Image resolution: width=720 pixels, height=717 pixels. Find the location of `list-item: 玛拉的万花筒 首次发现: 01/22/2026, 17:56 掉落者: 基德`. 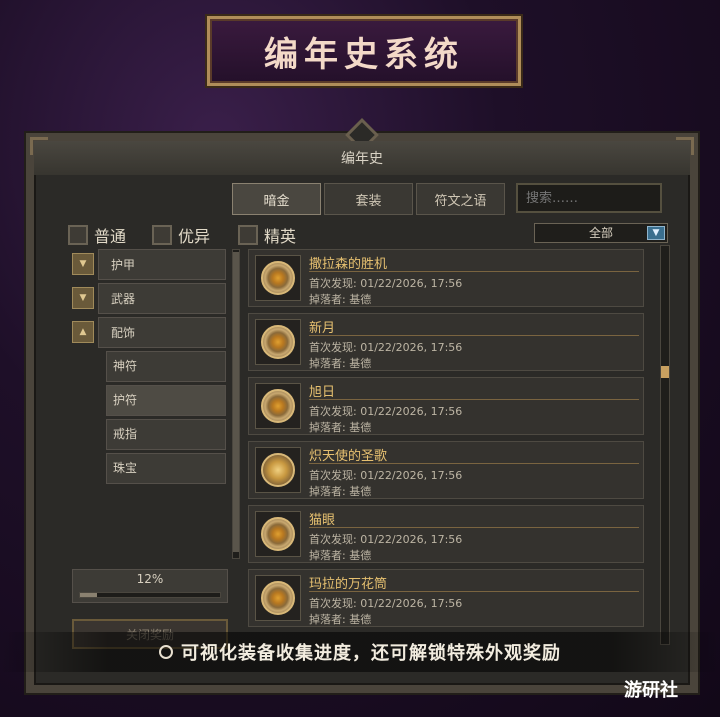

list-item: 玛拉的万花筒 首次发现: 01/22/2026, 17:56 掉落者: 基德 is located at coordinates (446, 598).